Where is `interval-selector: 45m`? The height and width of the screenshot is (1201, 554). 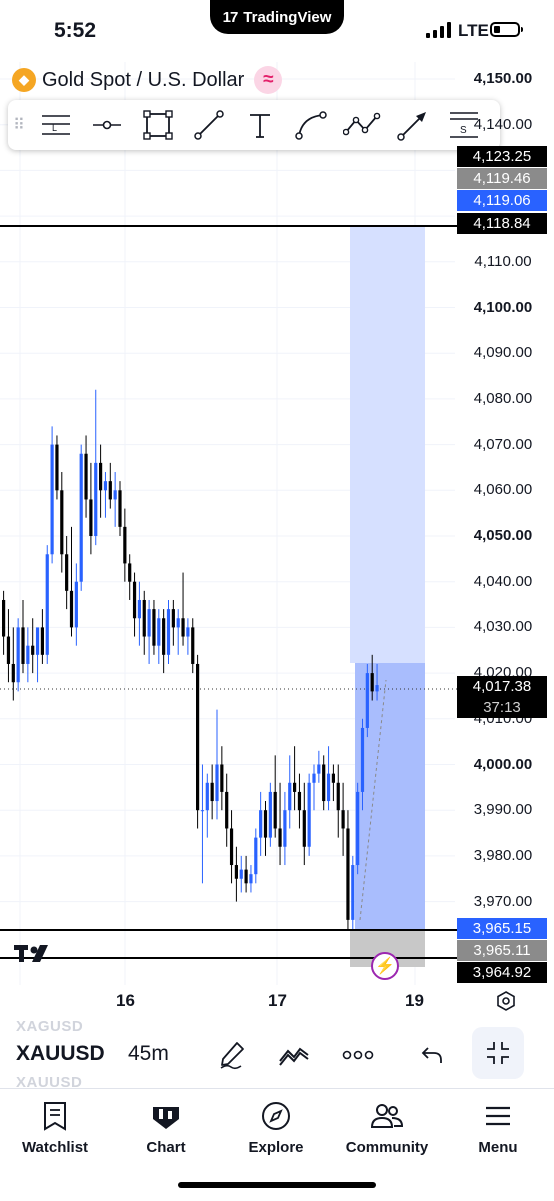 interval-selector: 45m is located at coordinates (148, 1054).